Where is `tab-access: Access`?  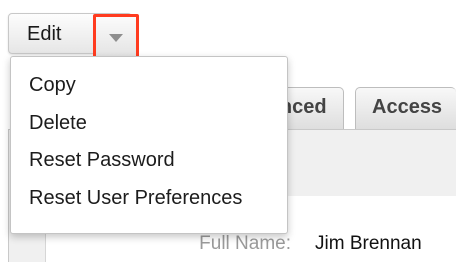
tab-access: Access is located at coordinates (405, 108).